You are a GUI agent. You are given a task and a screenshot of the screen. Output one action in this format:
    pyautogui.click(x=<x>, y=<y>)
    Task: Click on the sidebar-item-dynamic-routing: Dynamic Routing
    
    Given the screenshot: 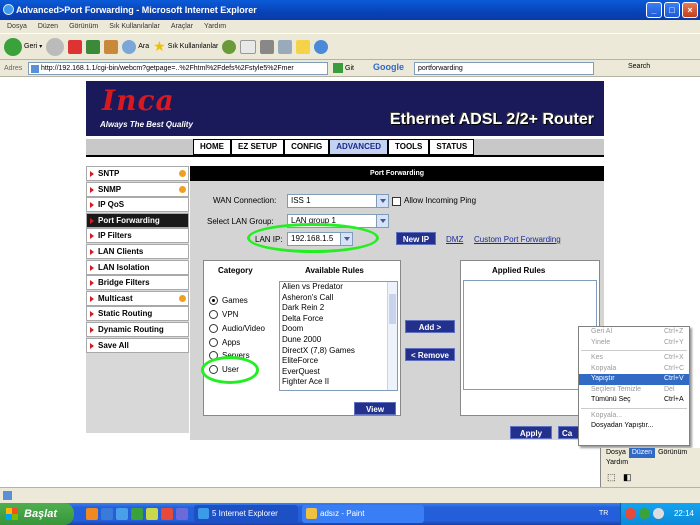 What is the action you would take?
    pyautogui.click(x=137, y=329)
    